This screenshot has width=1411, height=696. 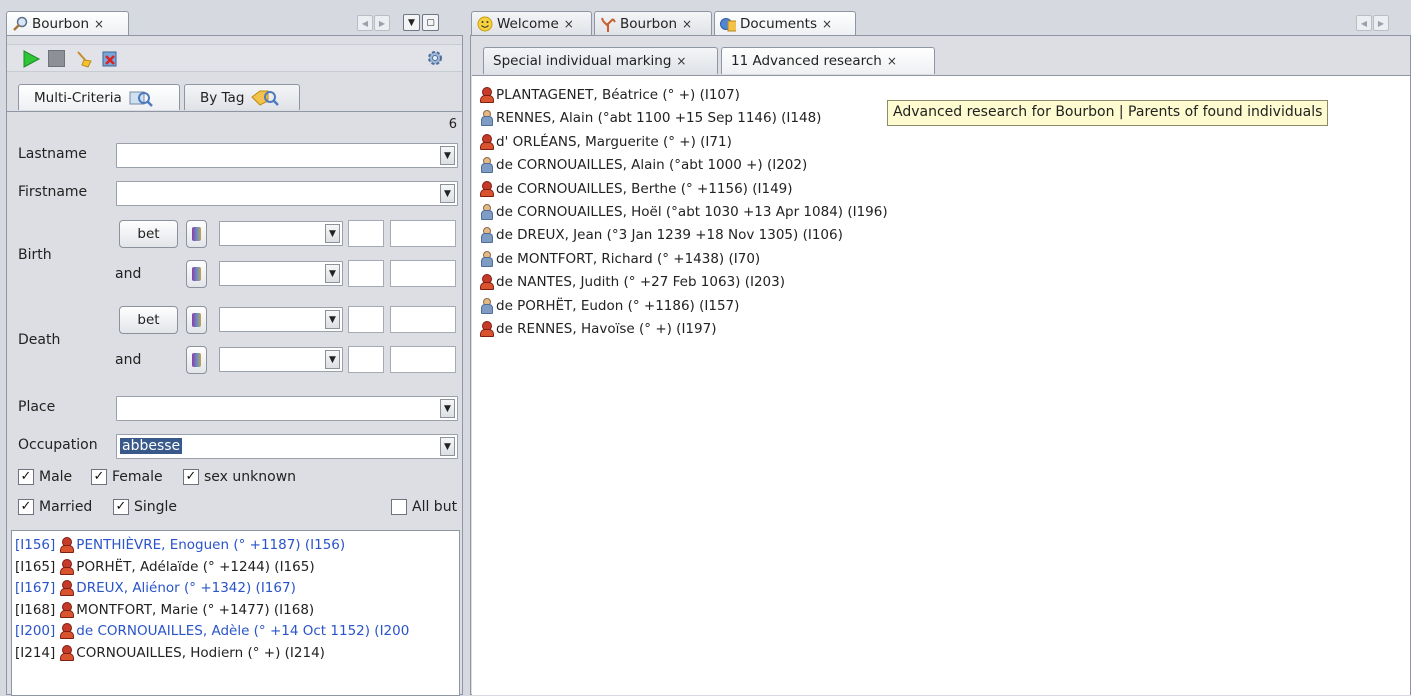 I want to click on all-but-checkbox: All but, so click(x=424, y=507).